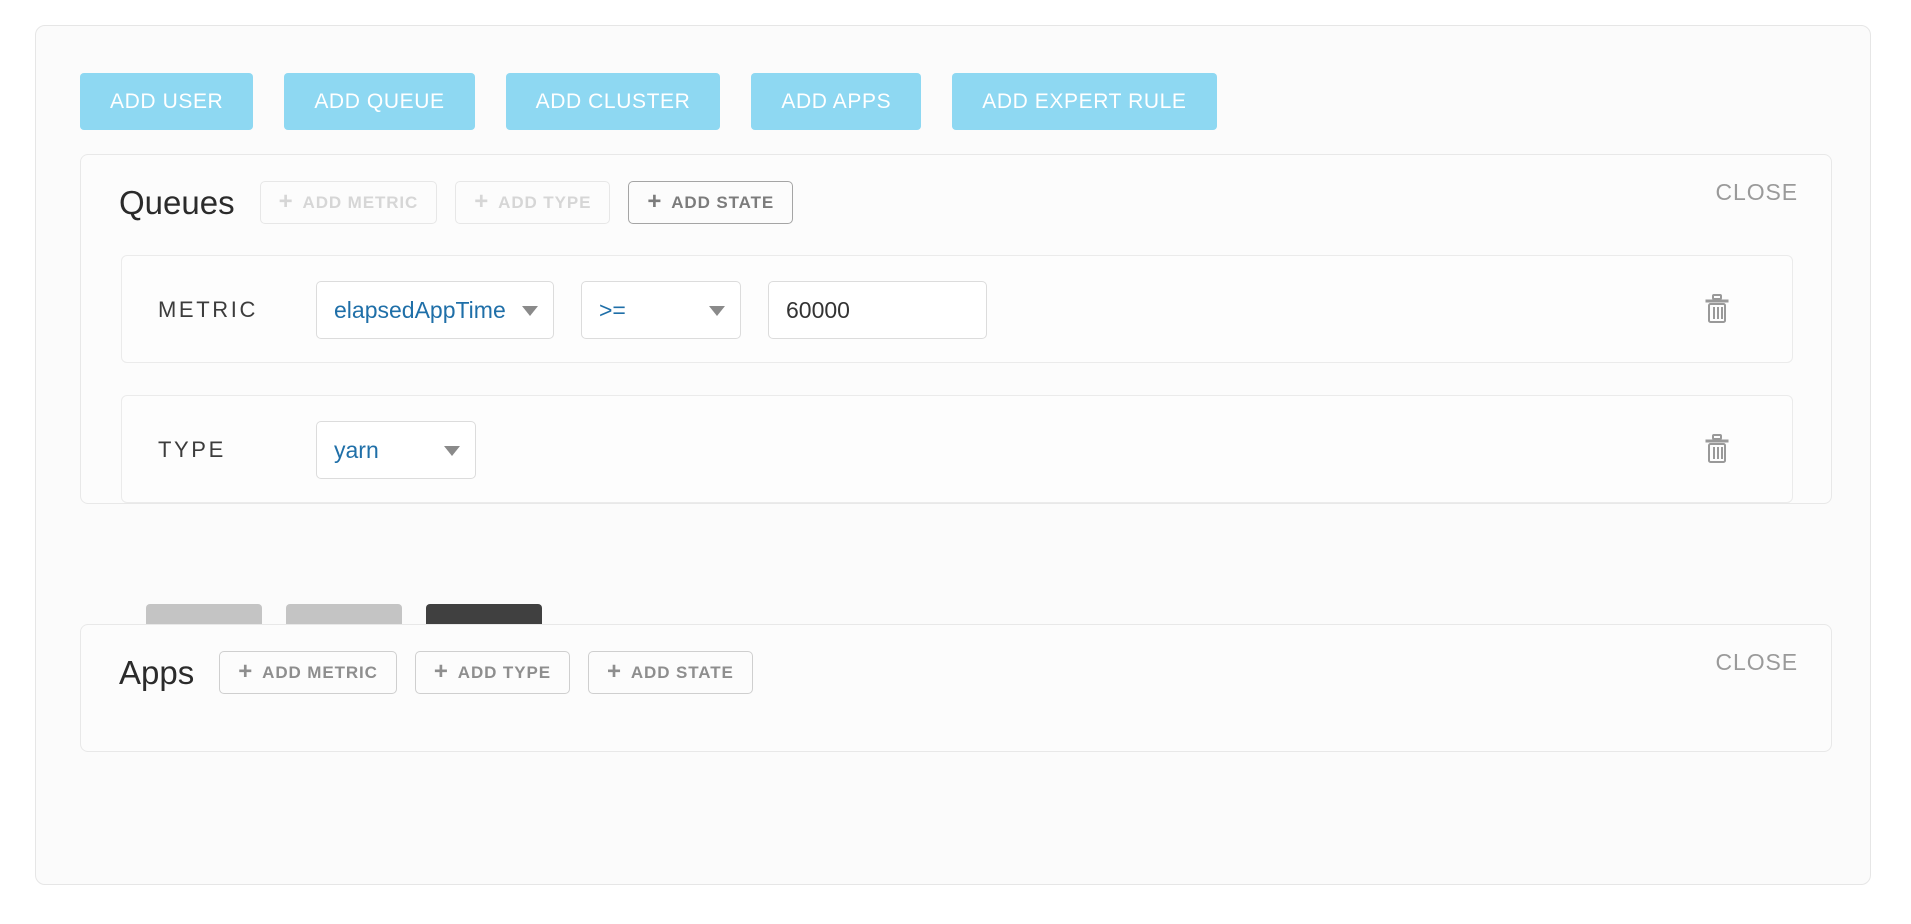 The height and width of the screenshot is (924, 1911). I want to click on apps-add-metric-button: + ADD METRIC, so click(308, 672).